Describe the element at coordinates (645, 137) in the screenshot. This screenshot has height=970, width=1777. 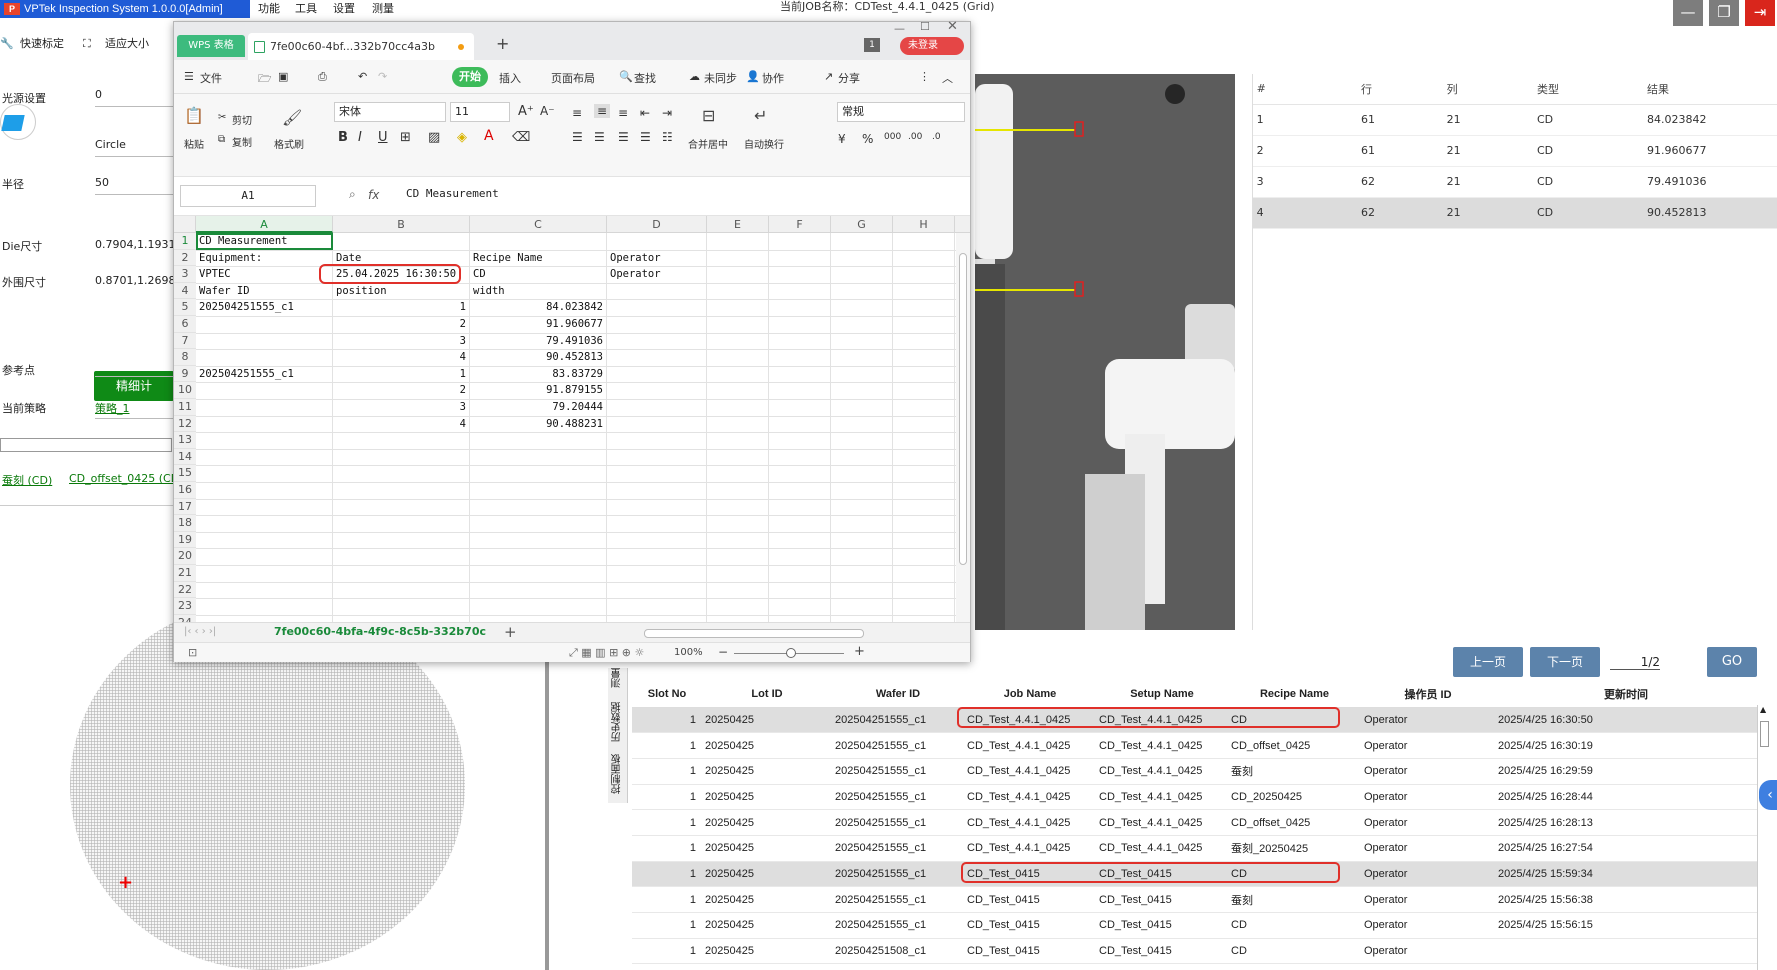
I see `justify-icon: ☰` at that location.